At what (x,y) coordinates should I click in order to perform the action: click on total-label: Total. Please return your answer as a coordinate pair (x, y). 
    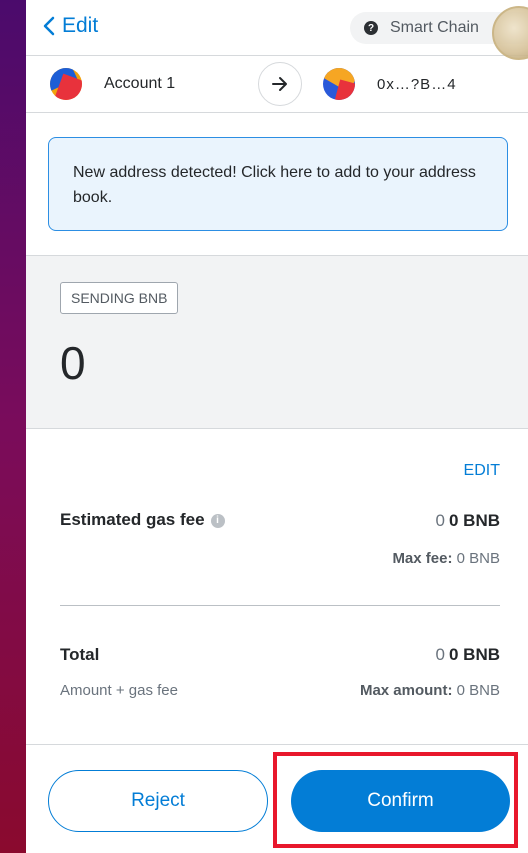
    Looking at the image, I should click on (80, 654).